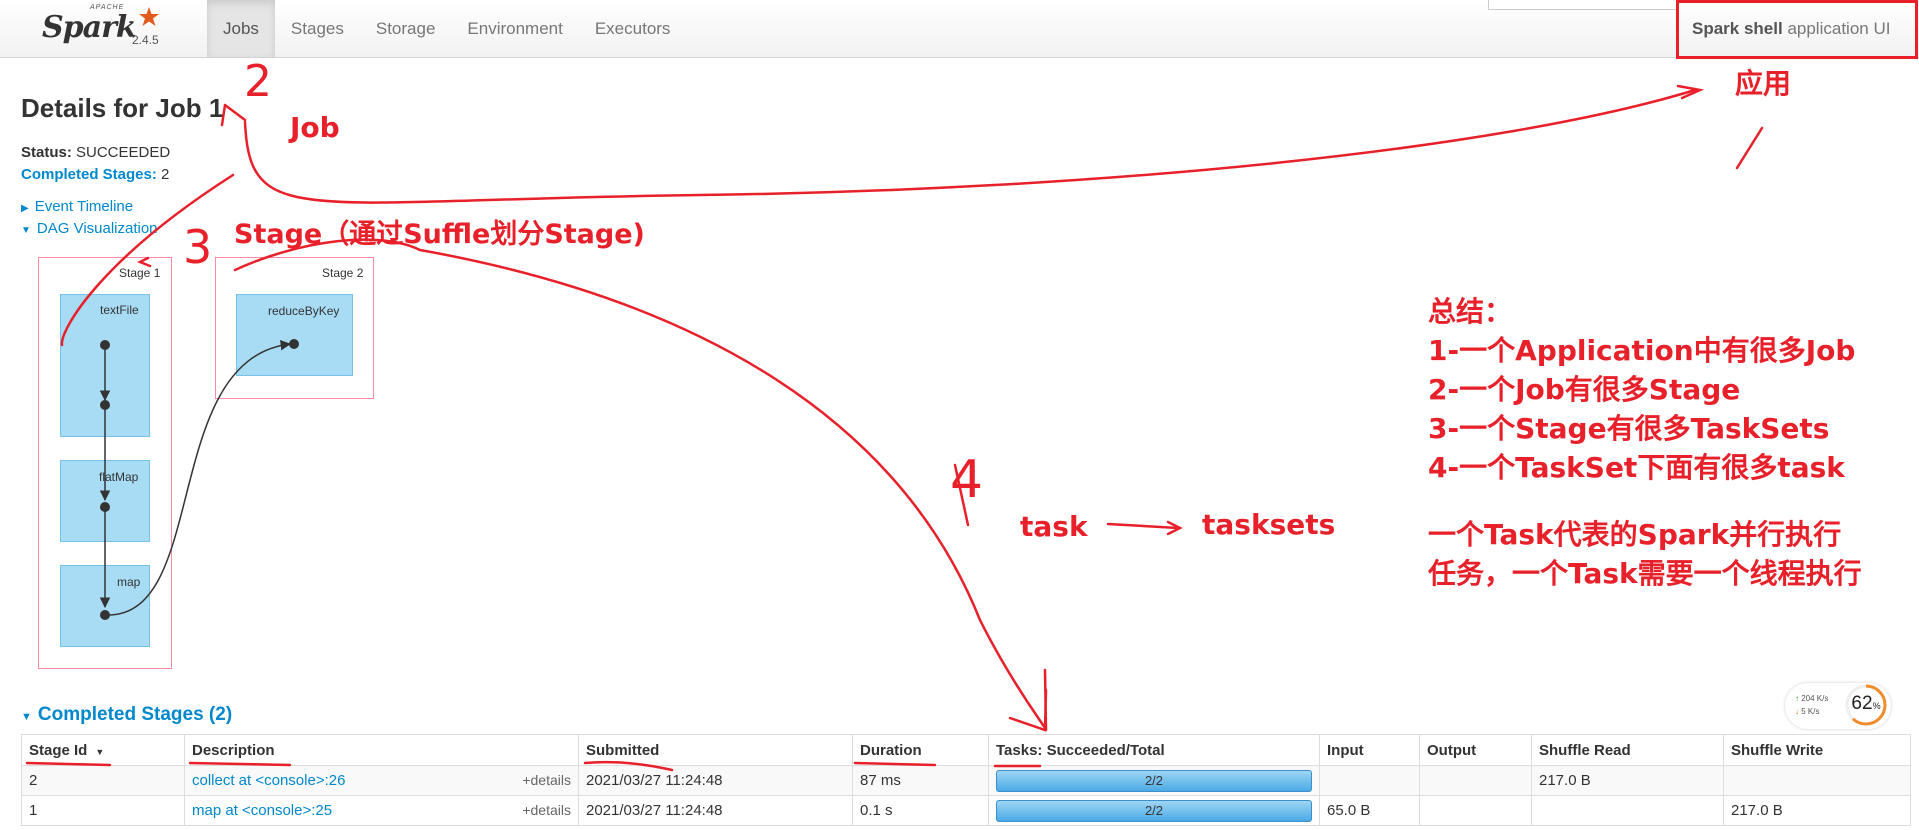  Describe the element at coordinates (100, 751) in the screenshot. I see `sort-desc-icon: ▼` at that location.